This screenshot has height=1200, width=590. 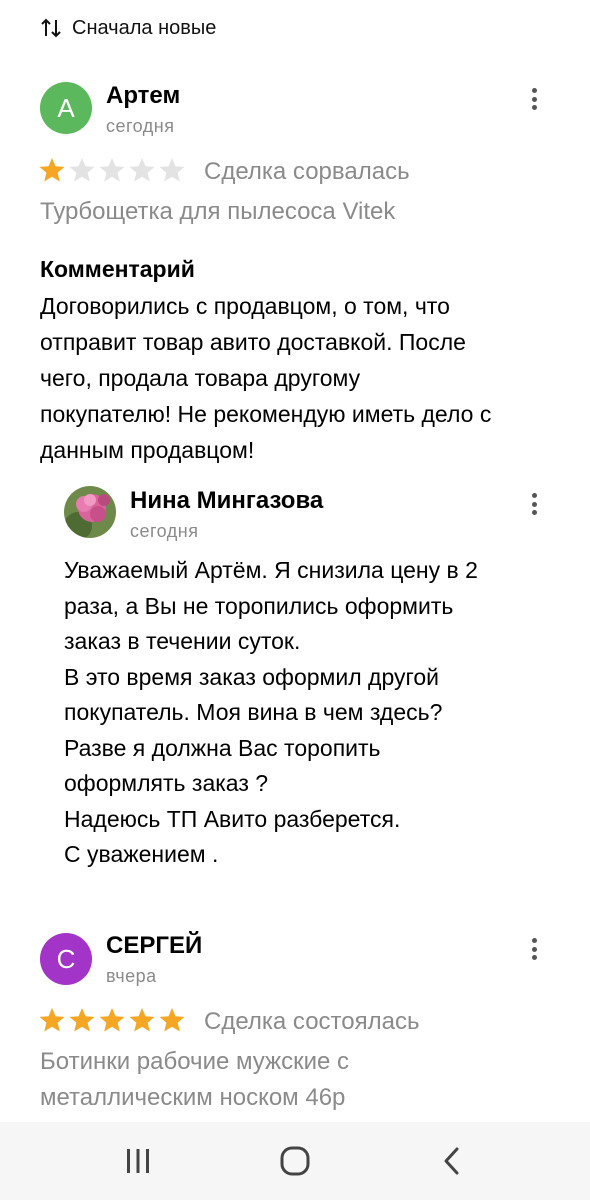 I want to click on reply-line: Уважаемый Артём. Я снизила цену в 2, so click(x=271, y=570).